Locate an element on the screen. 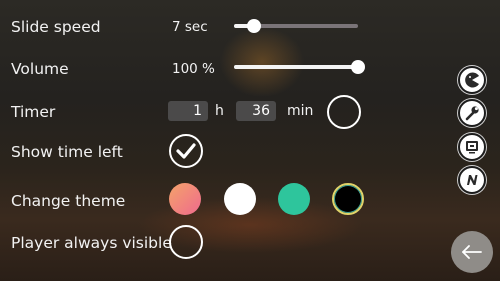 This screenshot has height=281, width=500. timer-hours-input: 1 is located at coordinates (188, 111).